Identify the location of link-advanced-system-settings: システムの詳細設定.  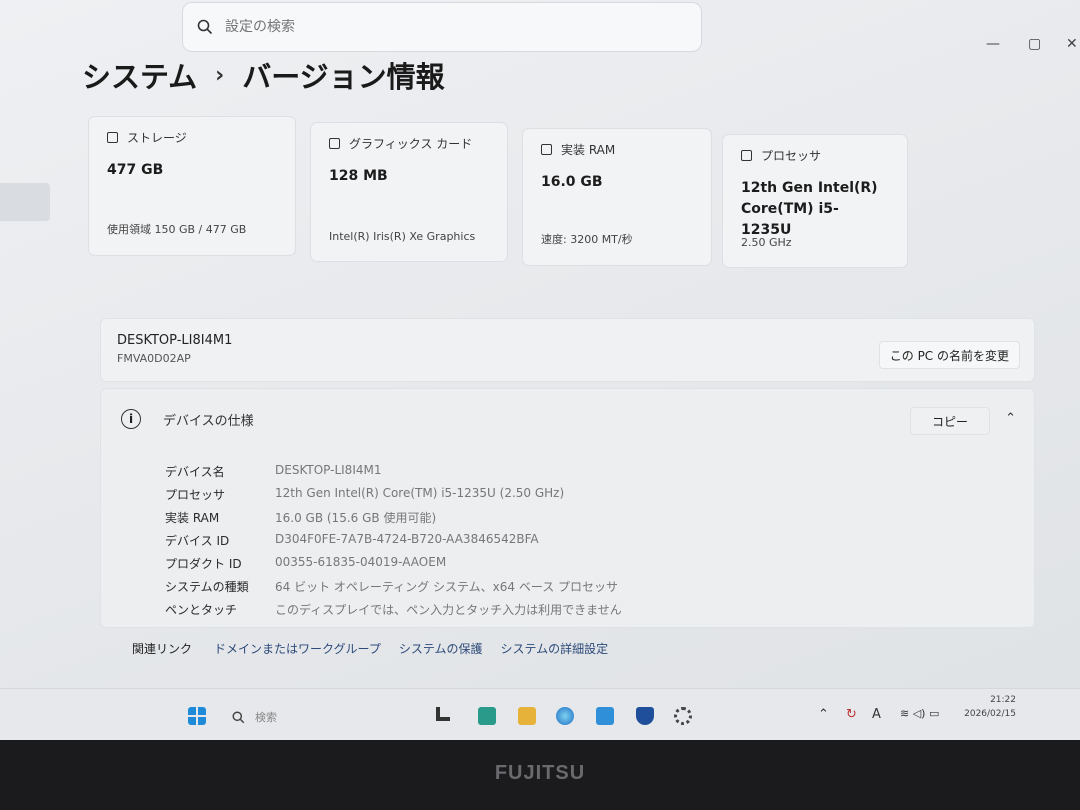
(554, 648).